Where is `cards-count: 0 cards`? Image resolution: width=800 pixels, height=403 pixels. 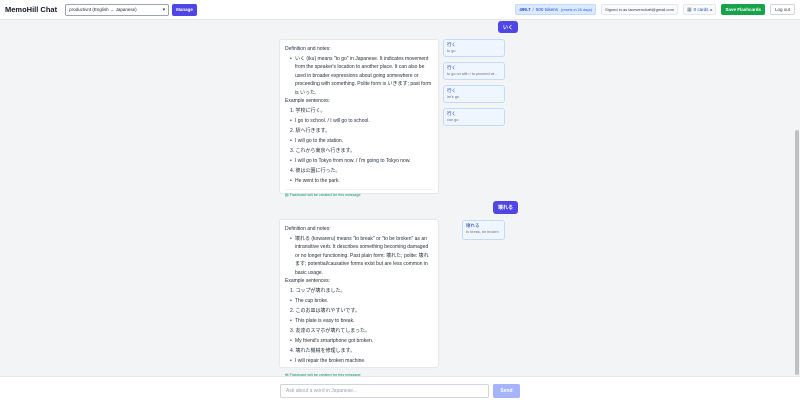 cards-count: 0 cards is located at coordinates (701, 9).